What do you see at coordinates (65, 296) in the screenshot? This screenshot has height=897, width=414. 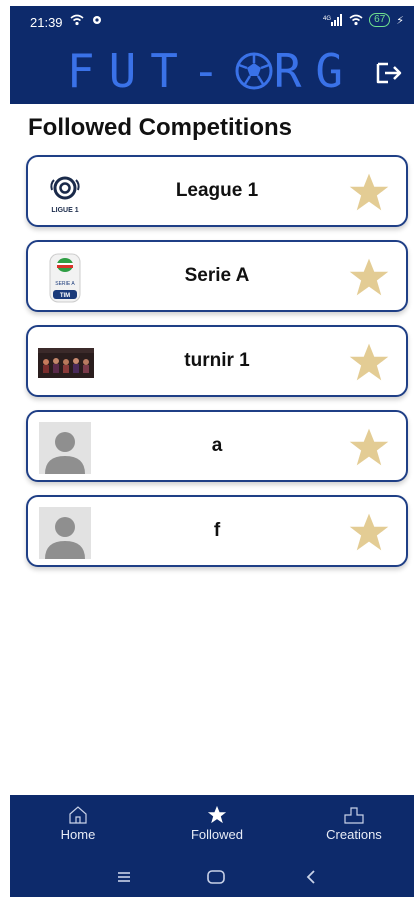 I see `serie-a-logo-sub: TIM` at bounding box center [65, 296].